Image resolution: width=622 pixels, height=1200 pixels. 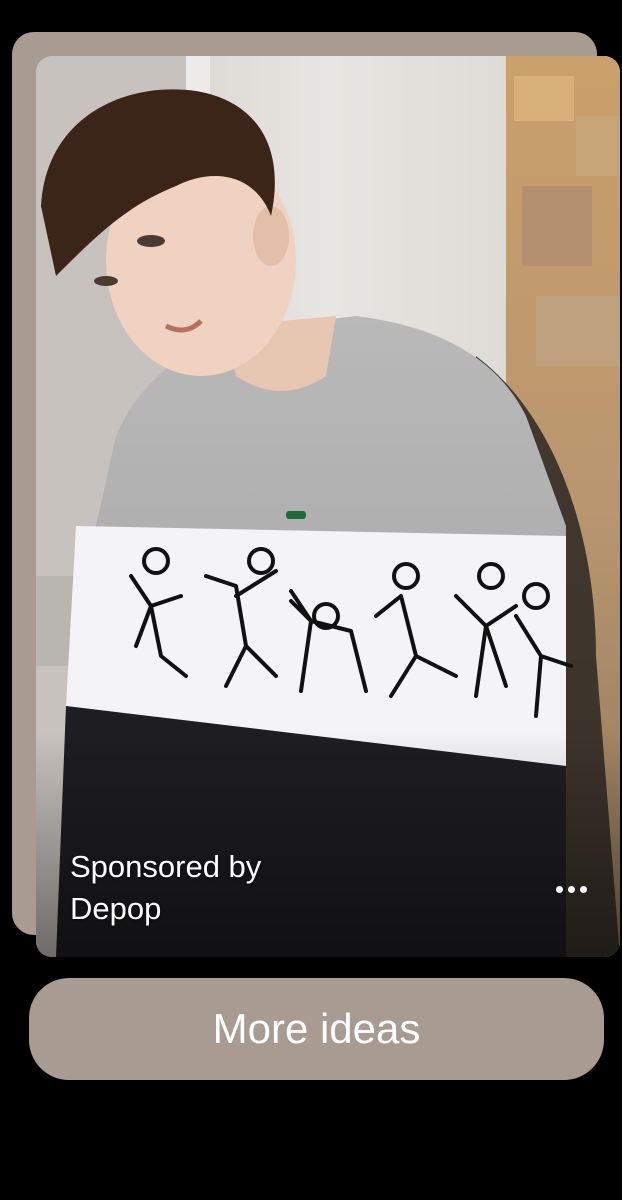 I want to click on more-ideas-button: More ideas, so click(x=316, y=1029).